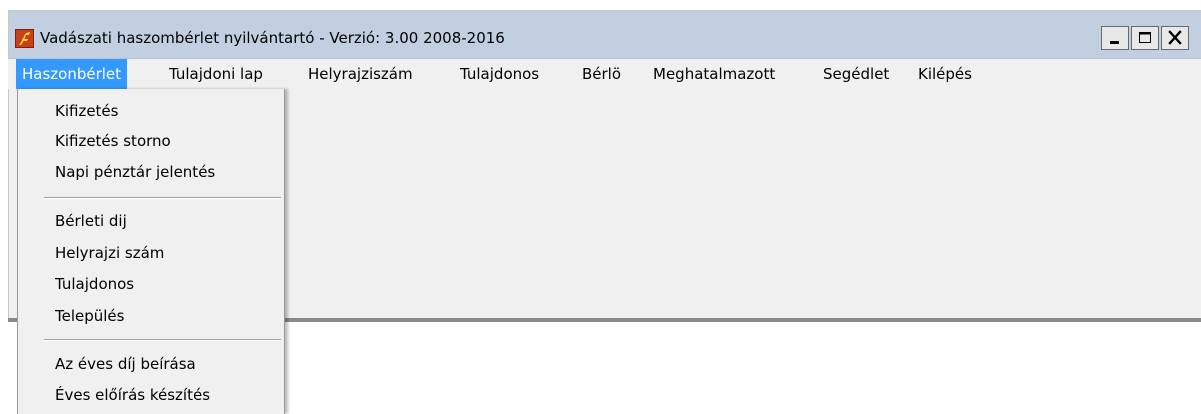 The image size is (1201, 414). Describe the element at coordinates (1115, 38) in the screenshot. I see `minimize-button` at that location.